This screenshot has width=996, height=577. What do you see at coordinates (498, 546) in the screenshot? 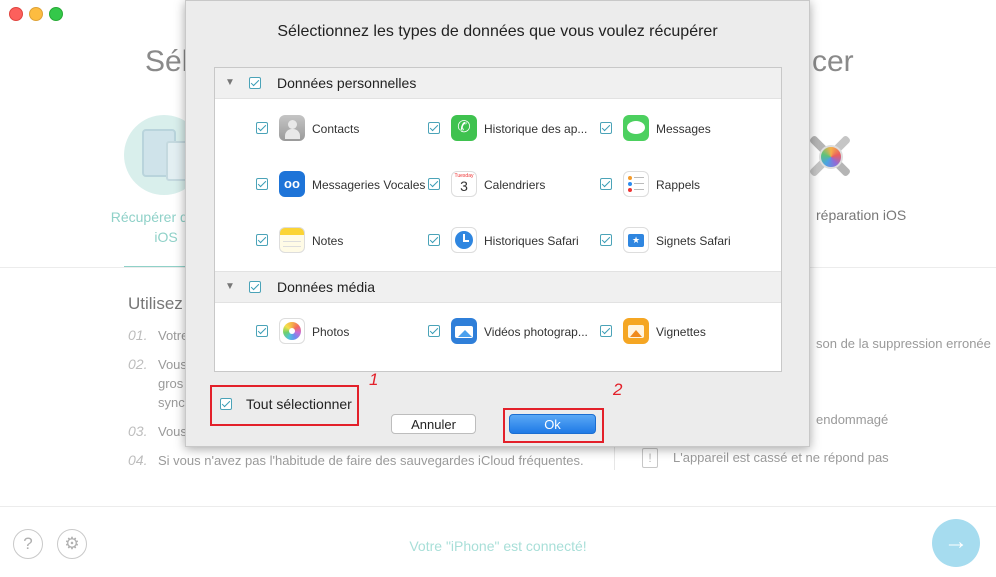
I see `connection-status: Votre "iPhone" est connecté!` at bounding box center [498, 546].